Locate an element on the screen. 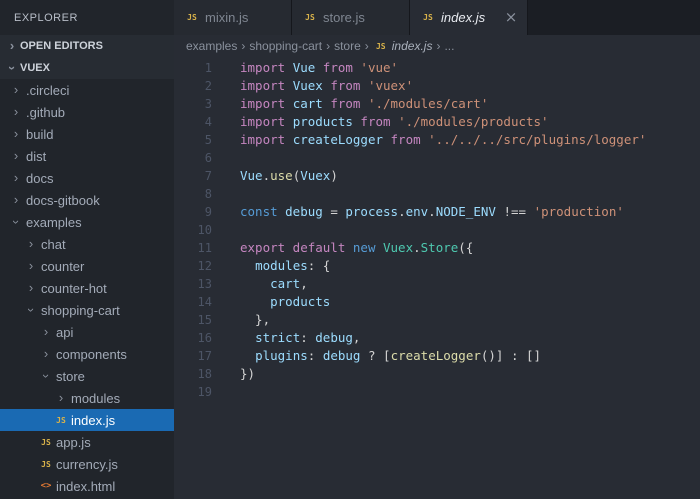  tree-item-index-js: JS index.js is located at coordinates (87, 420).